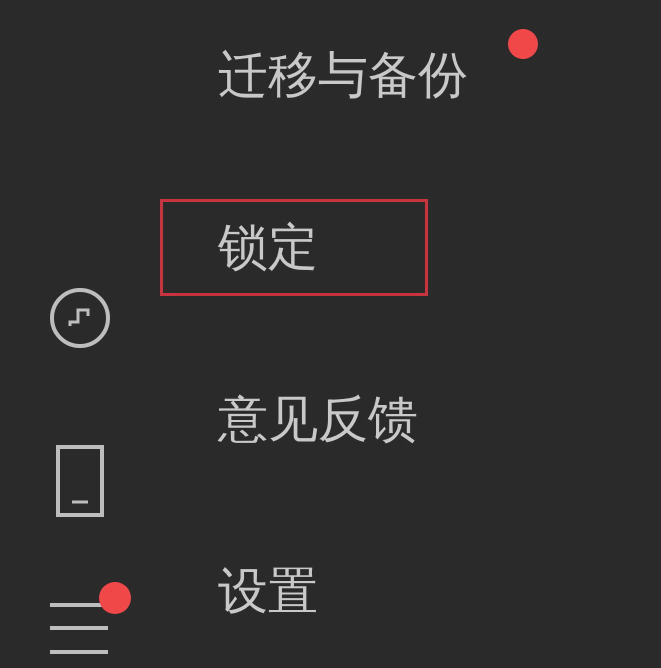 The image size is (661, 668). What do you see at coordinates (80, 318) in the screenshot?
I see `mini-program-icon` at bounding box center [80, 318].